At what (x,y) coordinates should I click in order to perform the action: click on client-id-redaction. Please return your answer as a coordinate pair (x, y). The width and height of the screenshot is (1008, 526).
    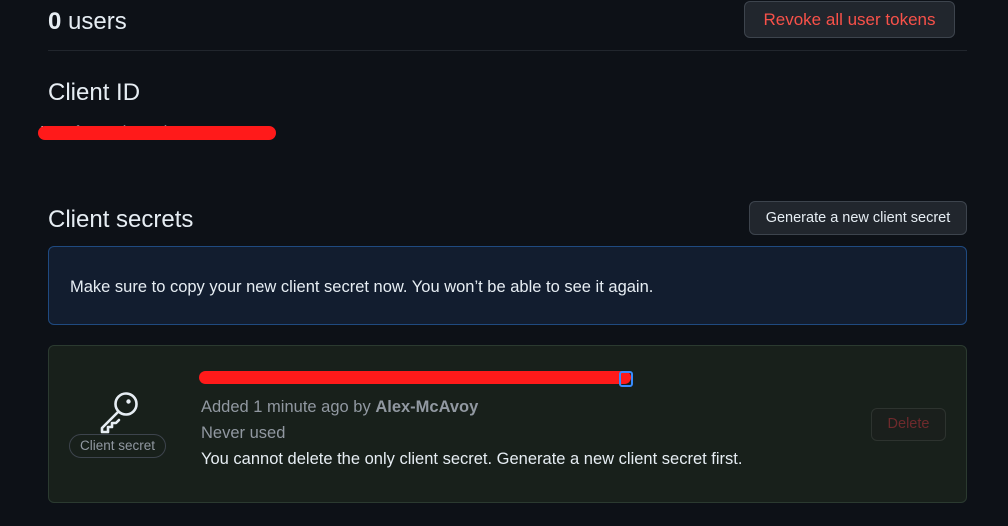
    Looking at the image, I should click on (157, 133).